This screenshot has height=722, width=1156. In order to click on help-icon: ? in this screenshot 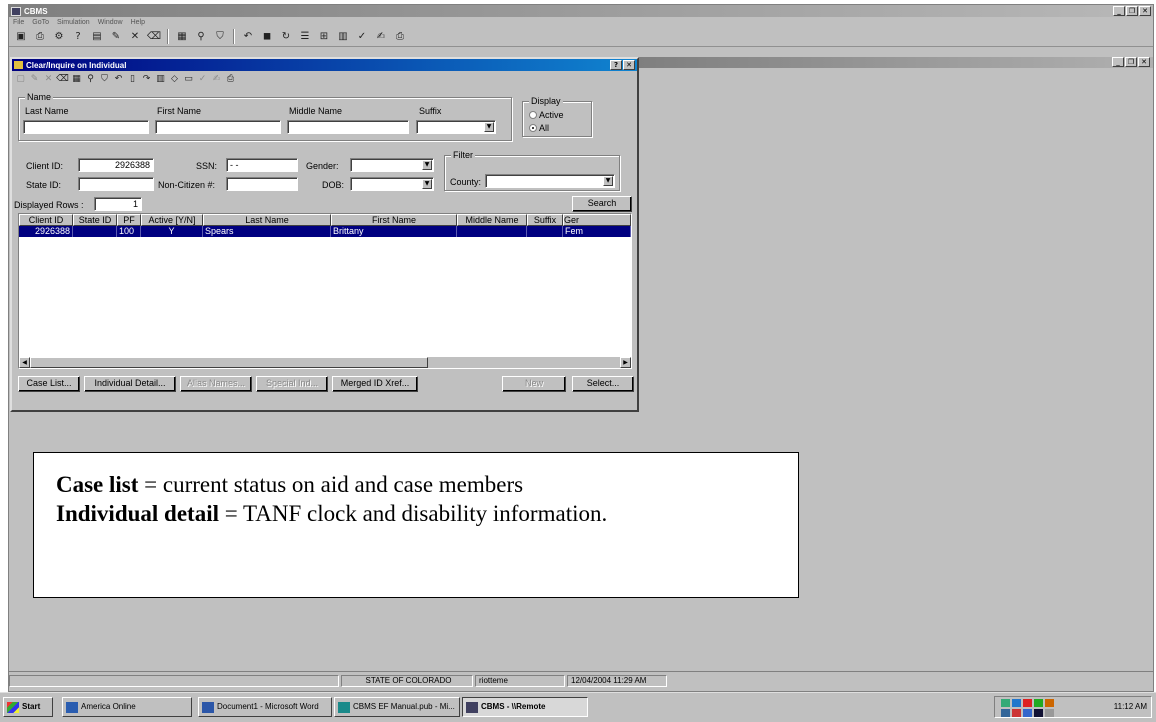, I will do `click(78, 36)`.